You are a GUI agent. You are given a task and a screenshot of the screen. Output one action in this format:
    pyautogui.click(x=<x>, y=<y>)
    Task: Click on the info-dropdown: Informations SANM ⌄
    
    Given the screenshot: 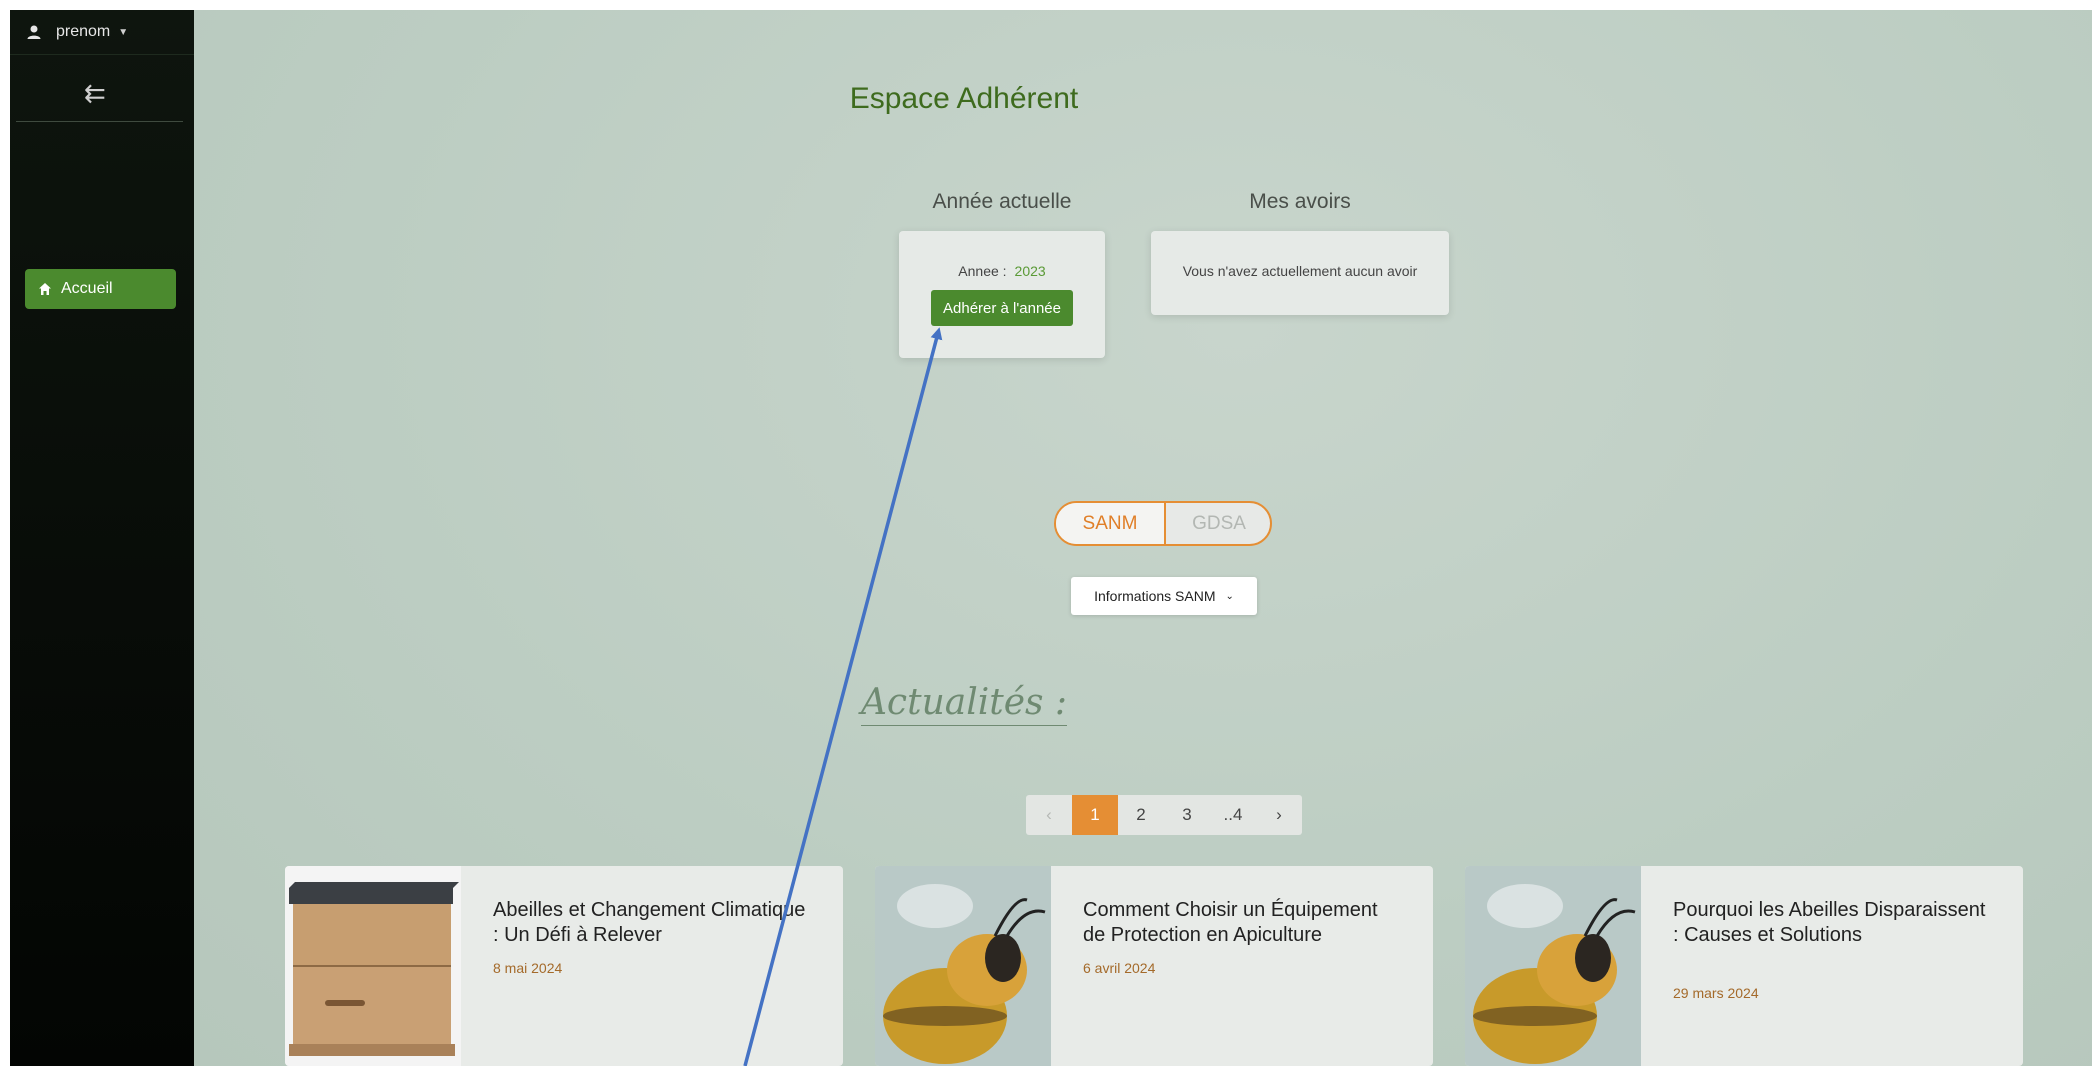 What is the action you would take?
    pyautogui.click(x=1164, y=596)
    